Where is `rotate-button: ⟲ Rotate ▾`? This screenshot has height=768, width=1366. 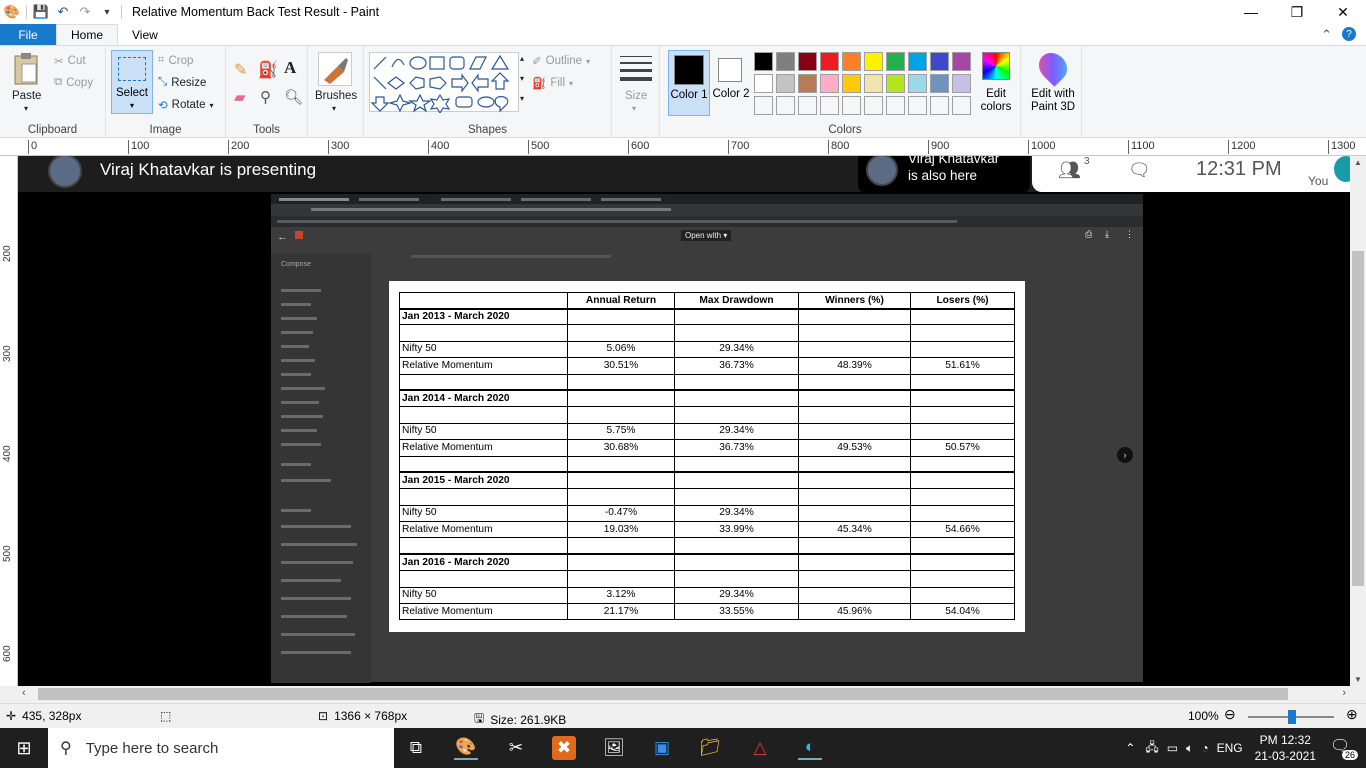 rotate-button: ⟲ Rotate ▾ is located at coordinates (186, 105).